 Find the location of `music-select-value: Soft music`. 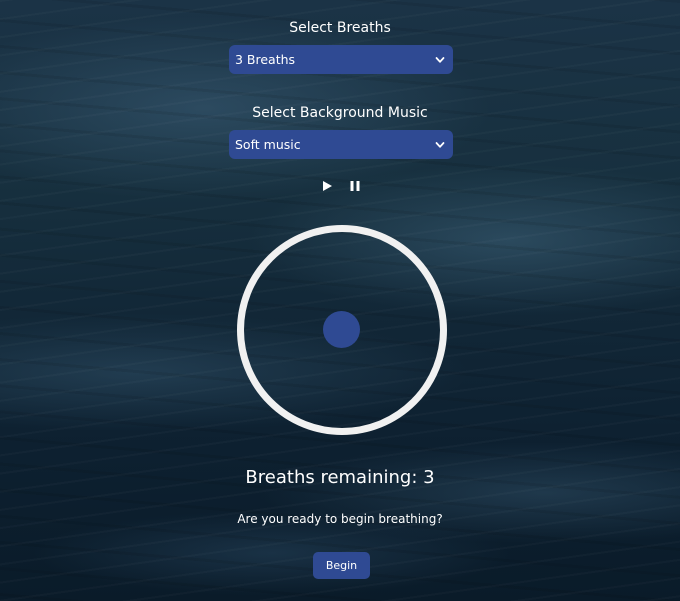

music-select-value: Soft music is located at coordinates (268, 144).